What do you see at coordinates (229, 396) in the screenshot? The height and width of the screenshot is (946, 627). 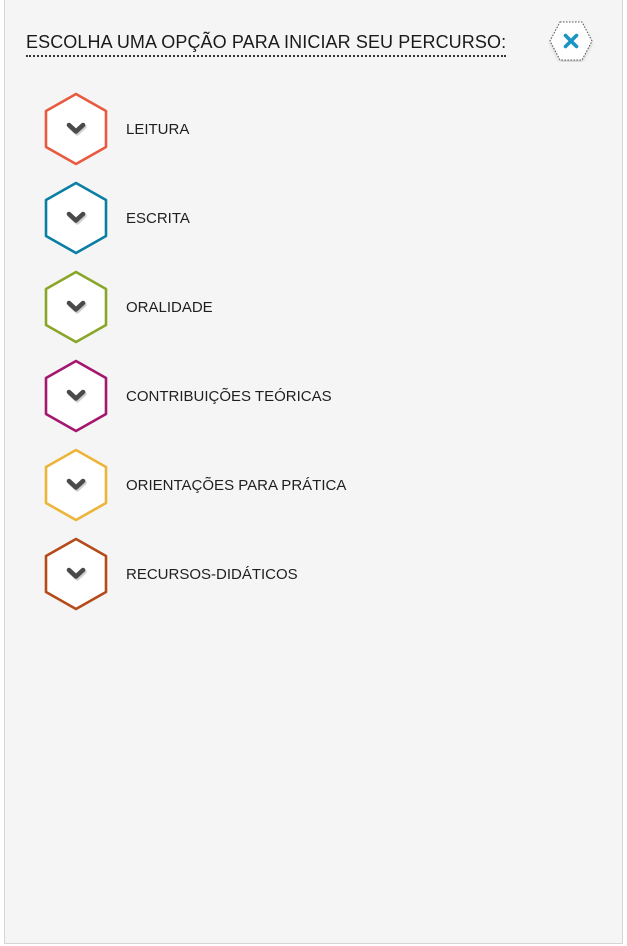 I see `option-label: CONTRIBUIÇÕES TEÓRICAS` at bounding box center [229, 396].